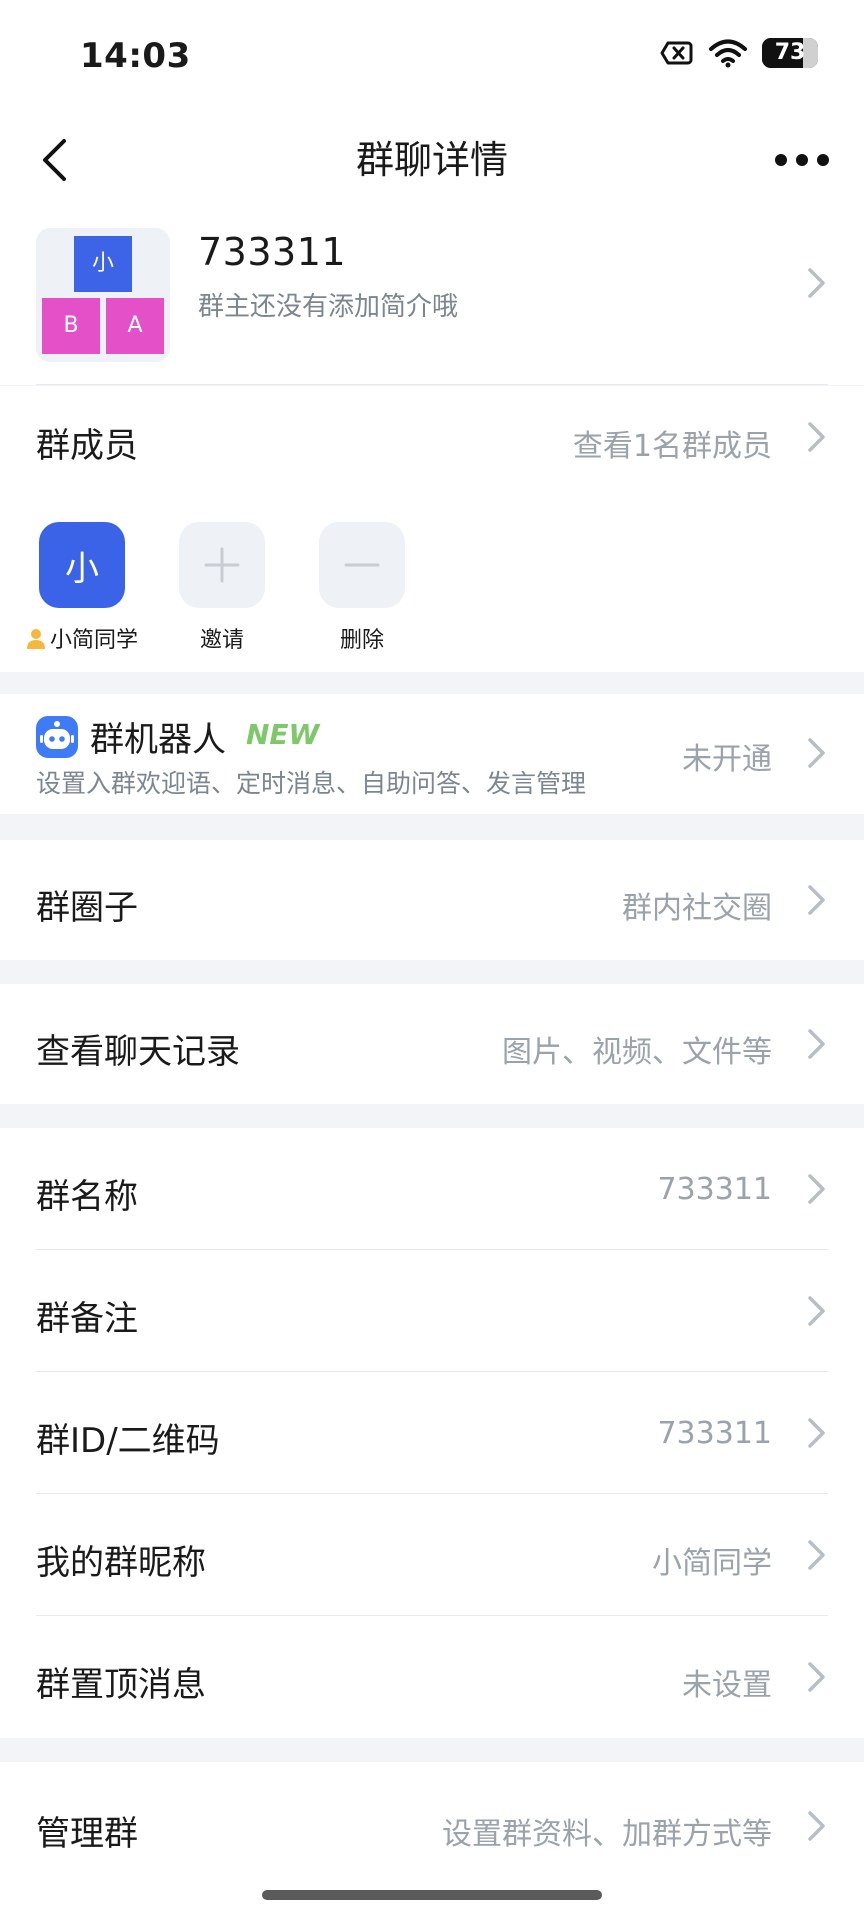  I want to click on bot-title: 群机器人, so click(158, 740).